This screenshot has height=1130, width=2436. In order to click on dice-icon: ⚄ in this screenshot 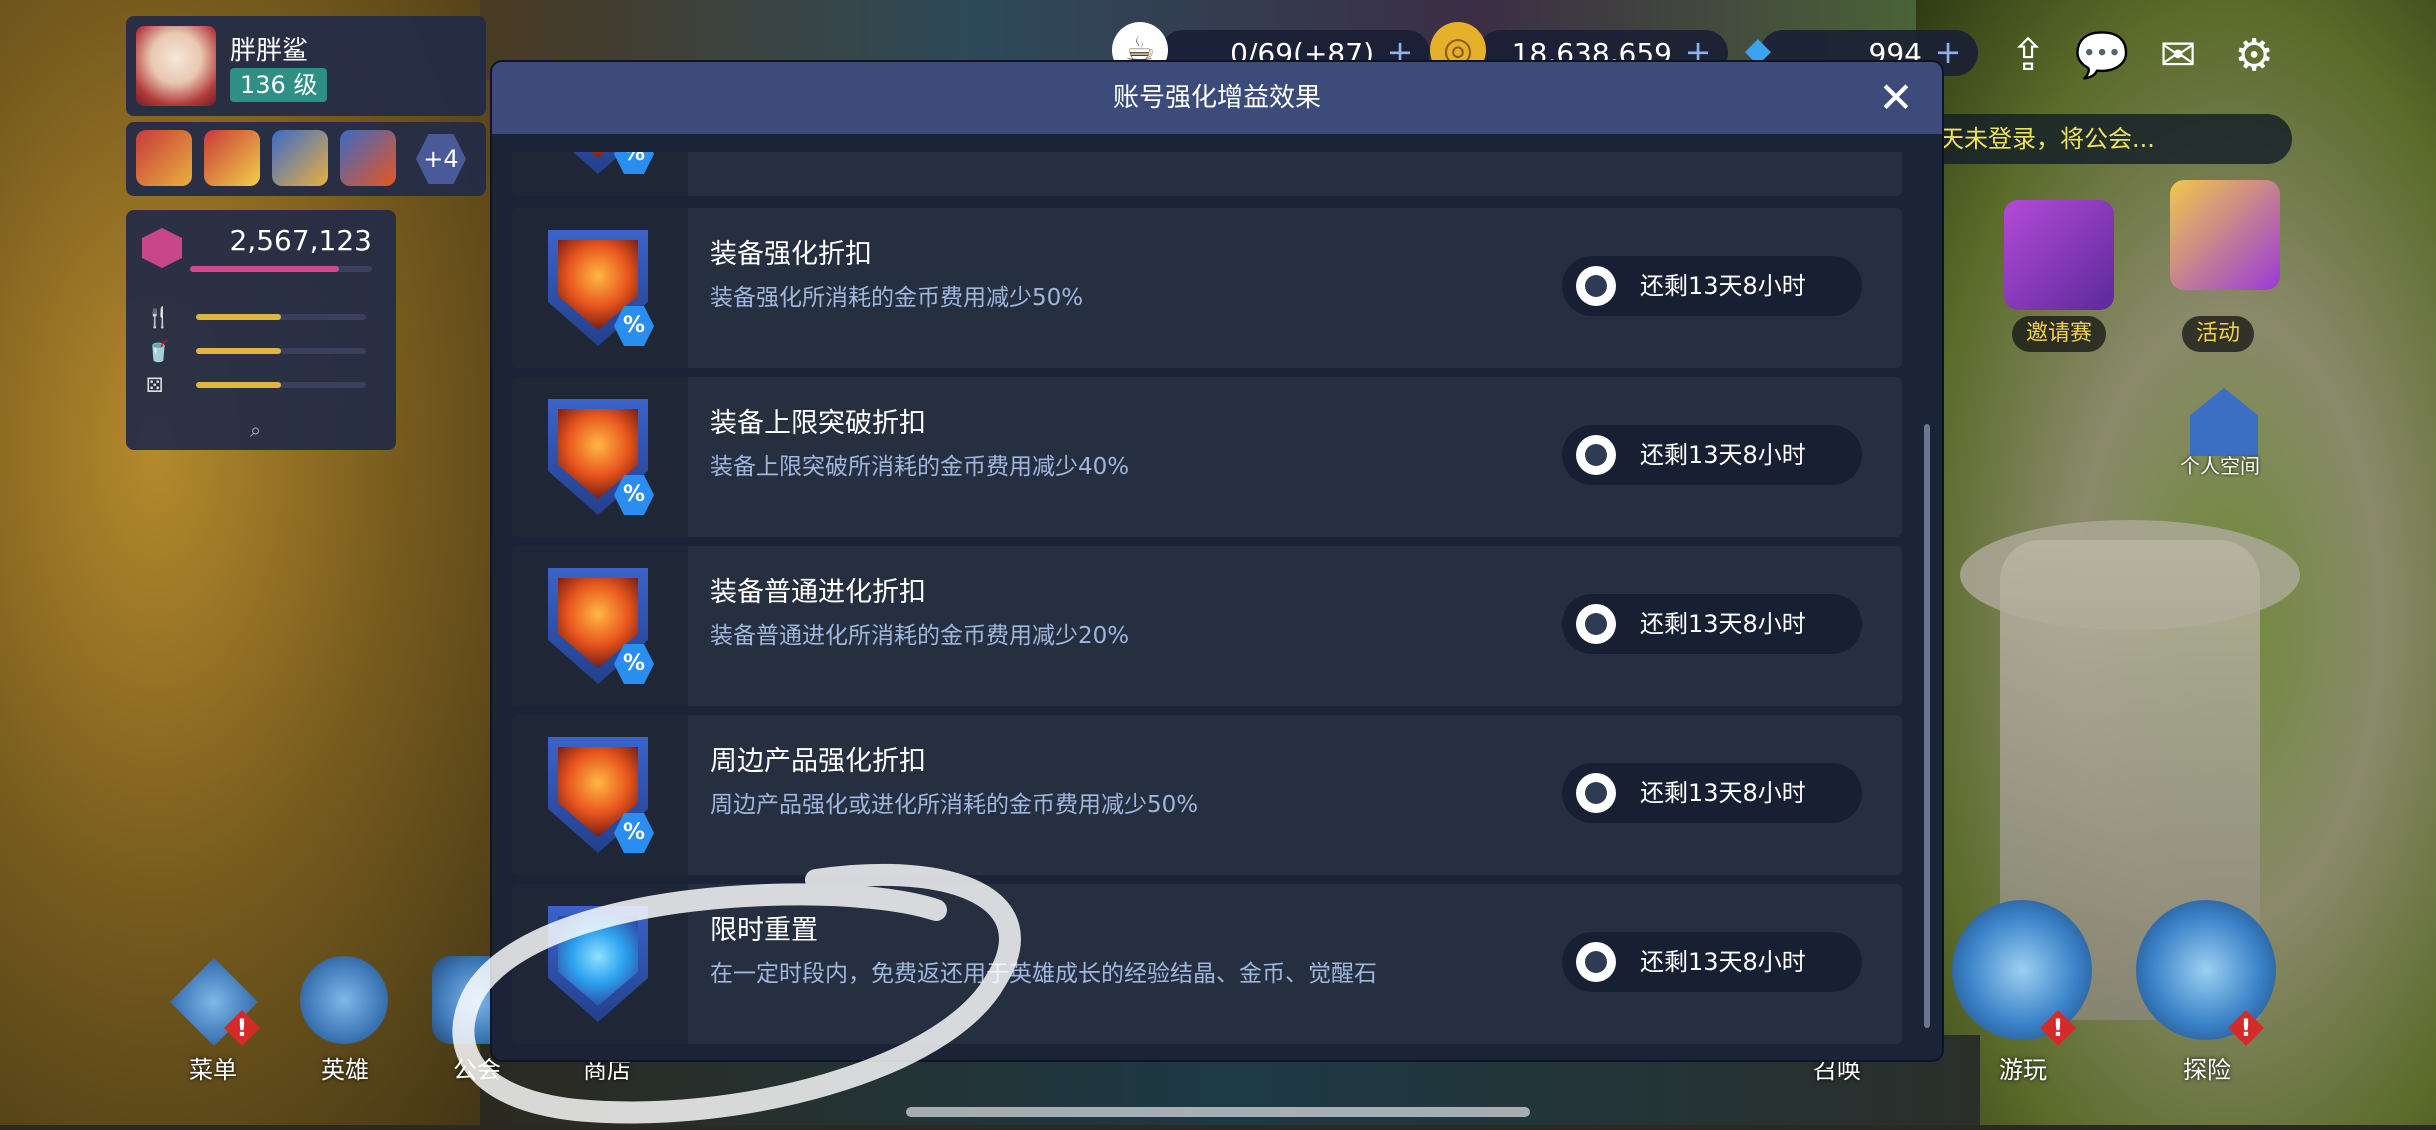, I will do `click(155, 385)`.